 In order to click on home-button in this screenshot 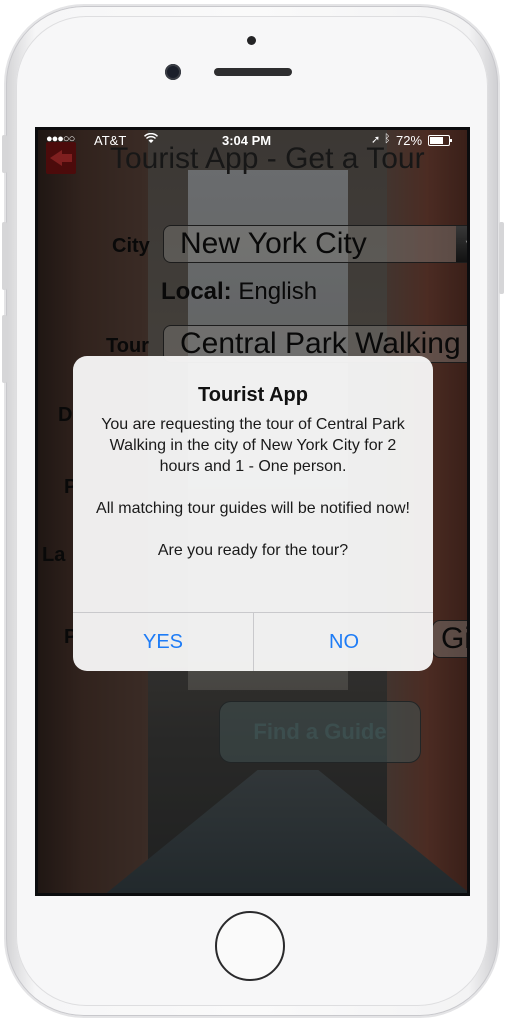, I will do `click(250, 946)`.